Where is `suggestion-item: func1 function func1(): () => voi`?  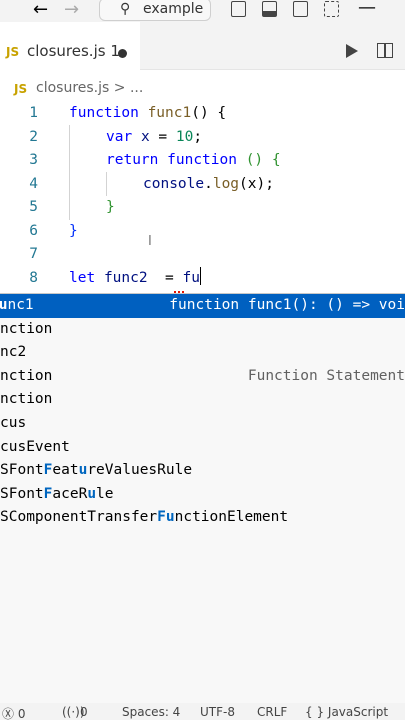
suggestion-item: func1 function func1(): () => voi is located at coordinates (202, 306).